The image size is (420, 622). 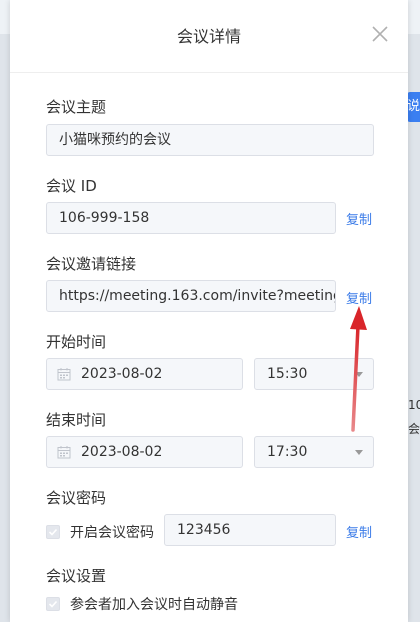 I want to click on end-time-value: 17:30, so click(x=287, y=452).